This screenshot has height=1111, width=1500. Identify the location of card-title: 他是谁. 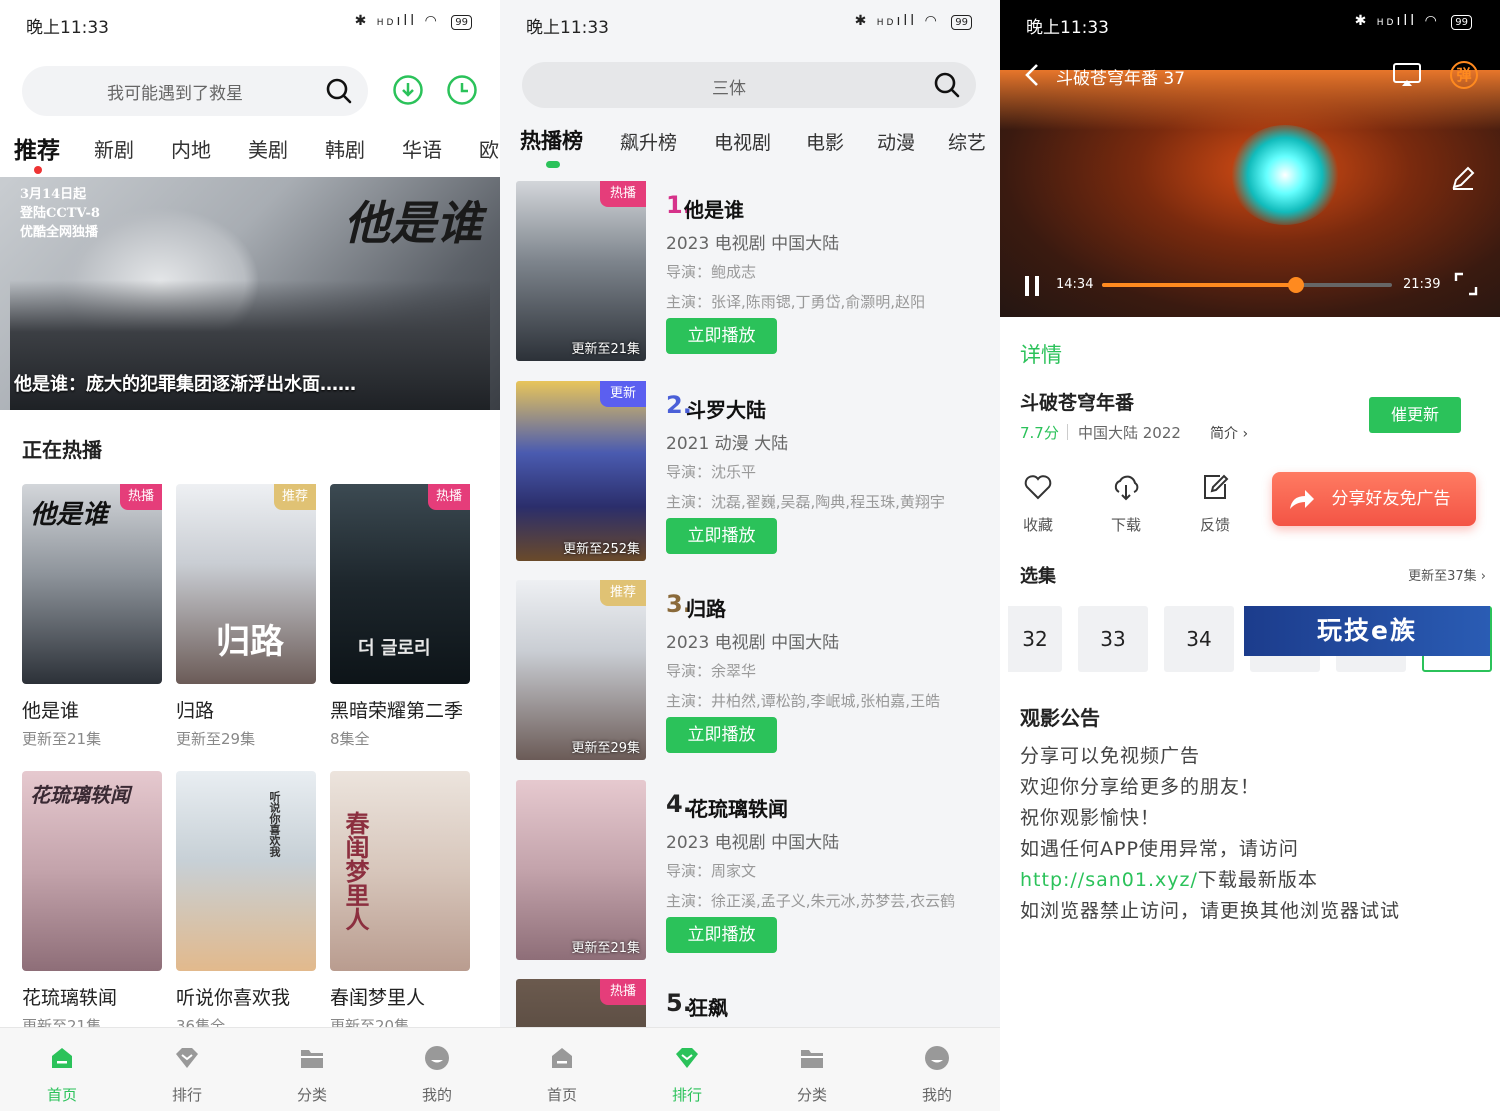
(51, 711).